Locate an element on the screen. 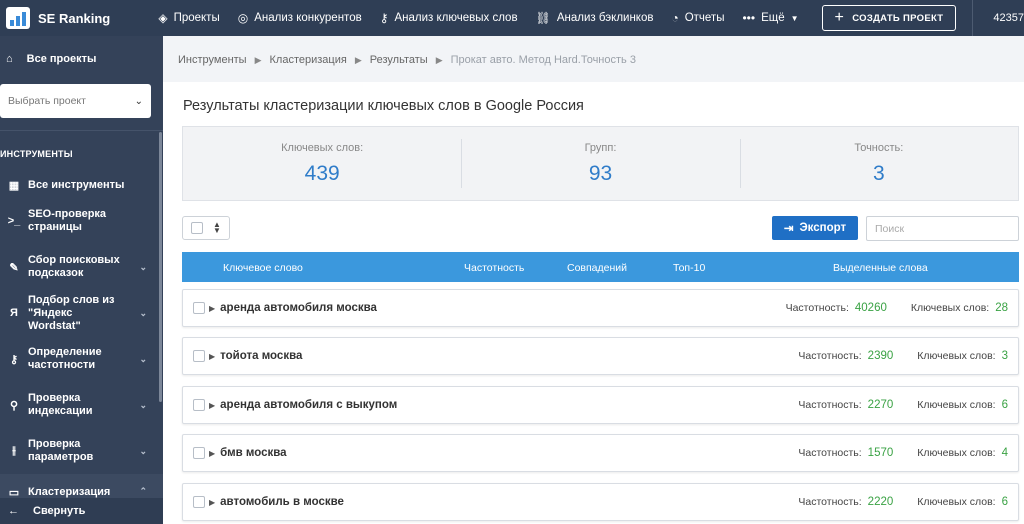 The height and width of the screenshot is (524, 1024). col-keyword: Ключевое слово is located at coordinates (263, 268).